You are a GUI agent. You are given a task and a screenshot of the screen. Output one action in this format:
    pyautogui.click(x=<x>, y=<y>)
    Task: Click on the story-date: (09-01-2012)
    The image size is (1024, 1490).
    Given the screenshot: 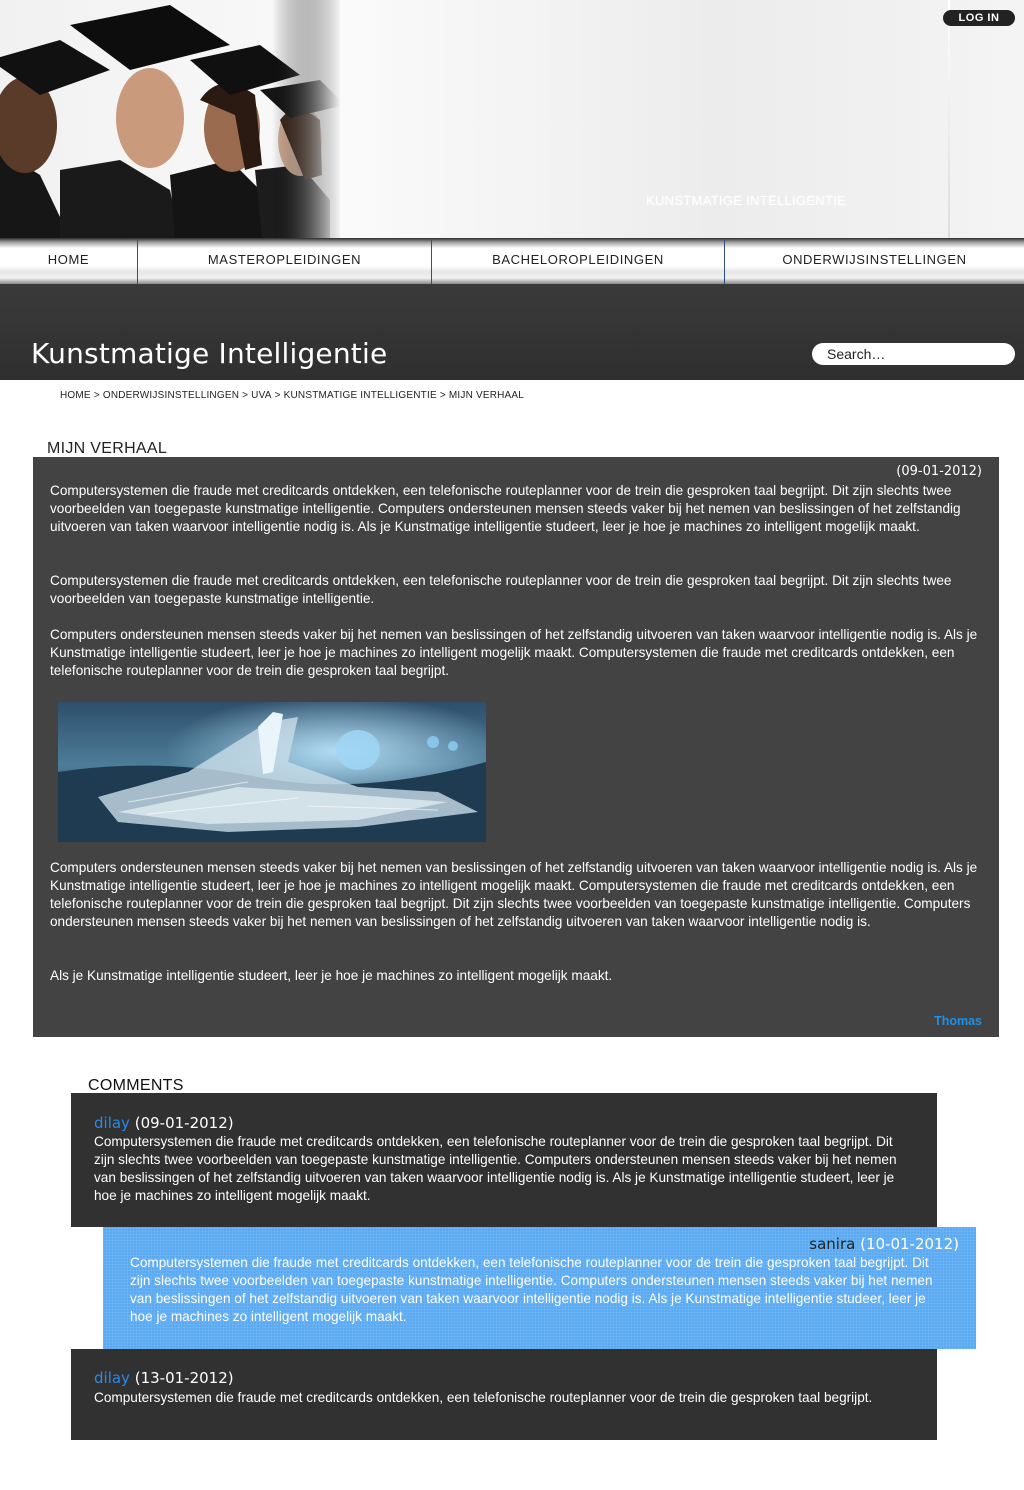 What is the action you would take?
    pyautogui.click(x=939, y=471)
    